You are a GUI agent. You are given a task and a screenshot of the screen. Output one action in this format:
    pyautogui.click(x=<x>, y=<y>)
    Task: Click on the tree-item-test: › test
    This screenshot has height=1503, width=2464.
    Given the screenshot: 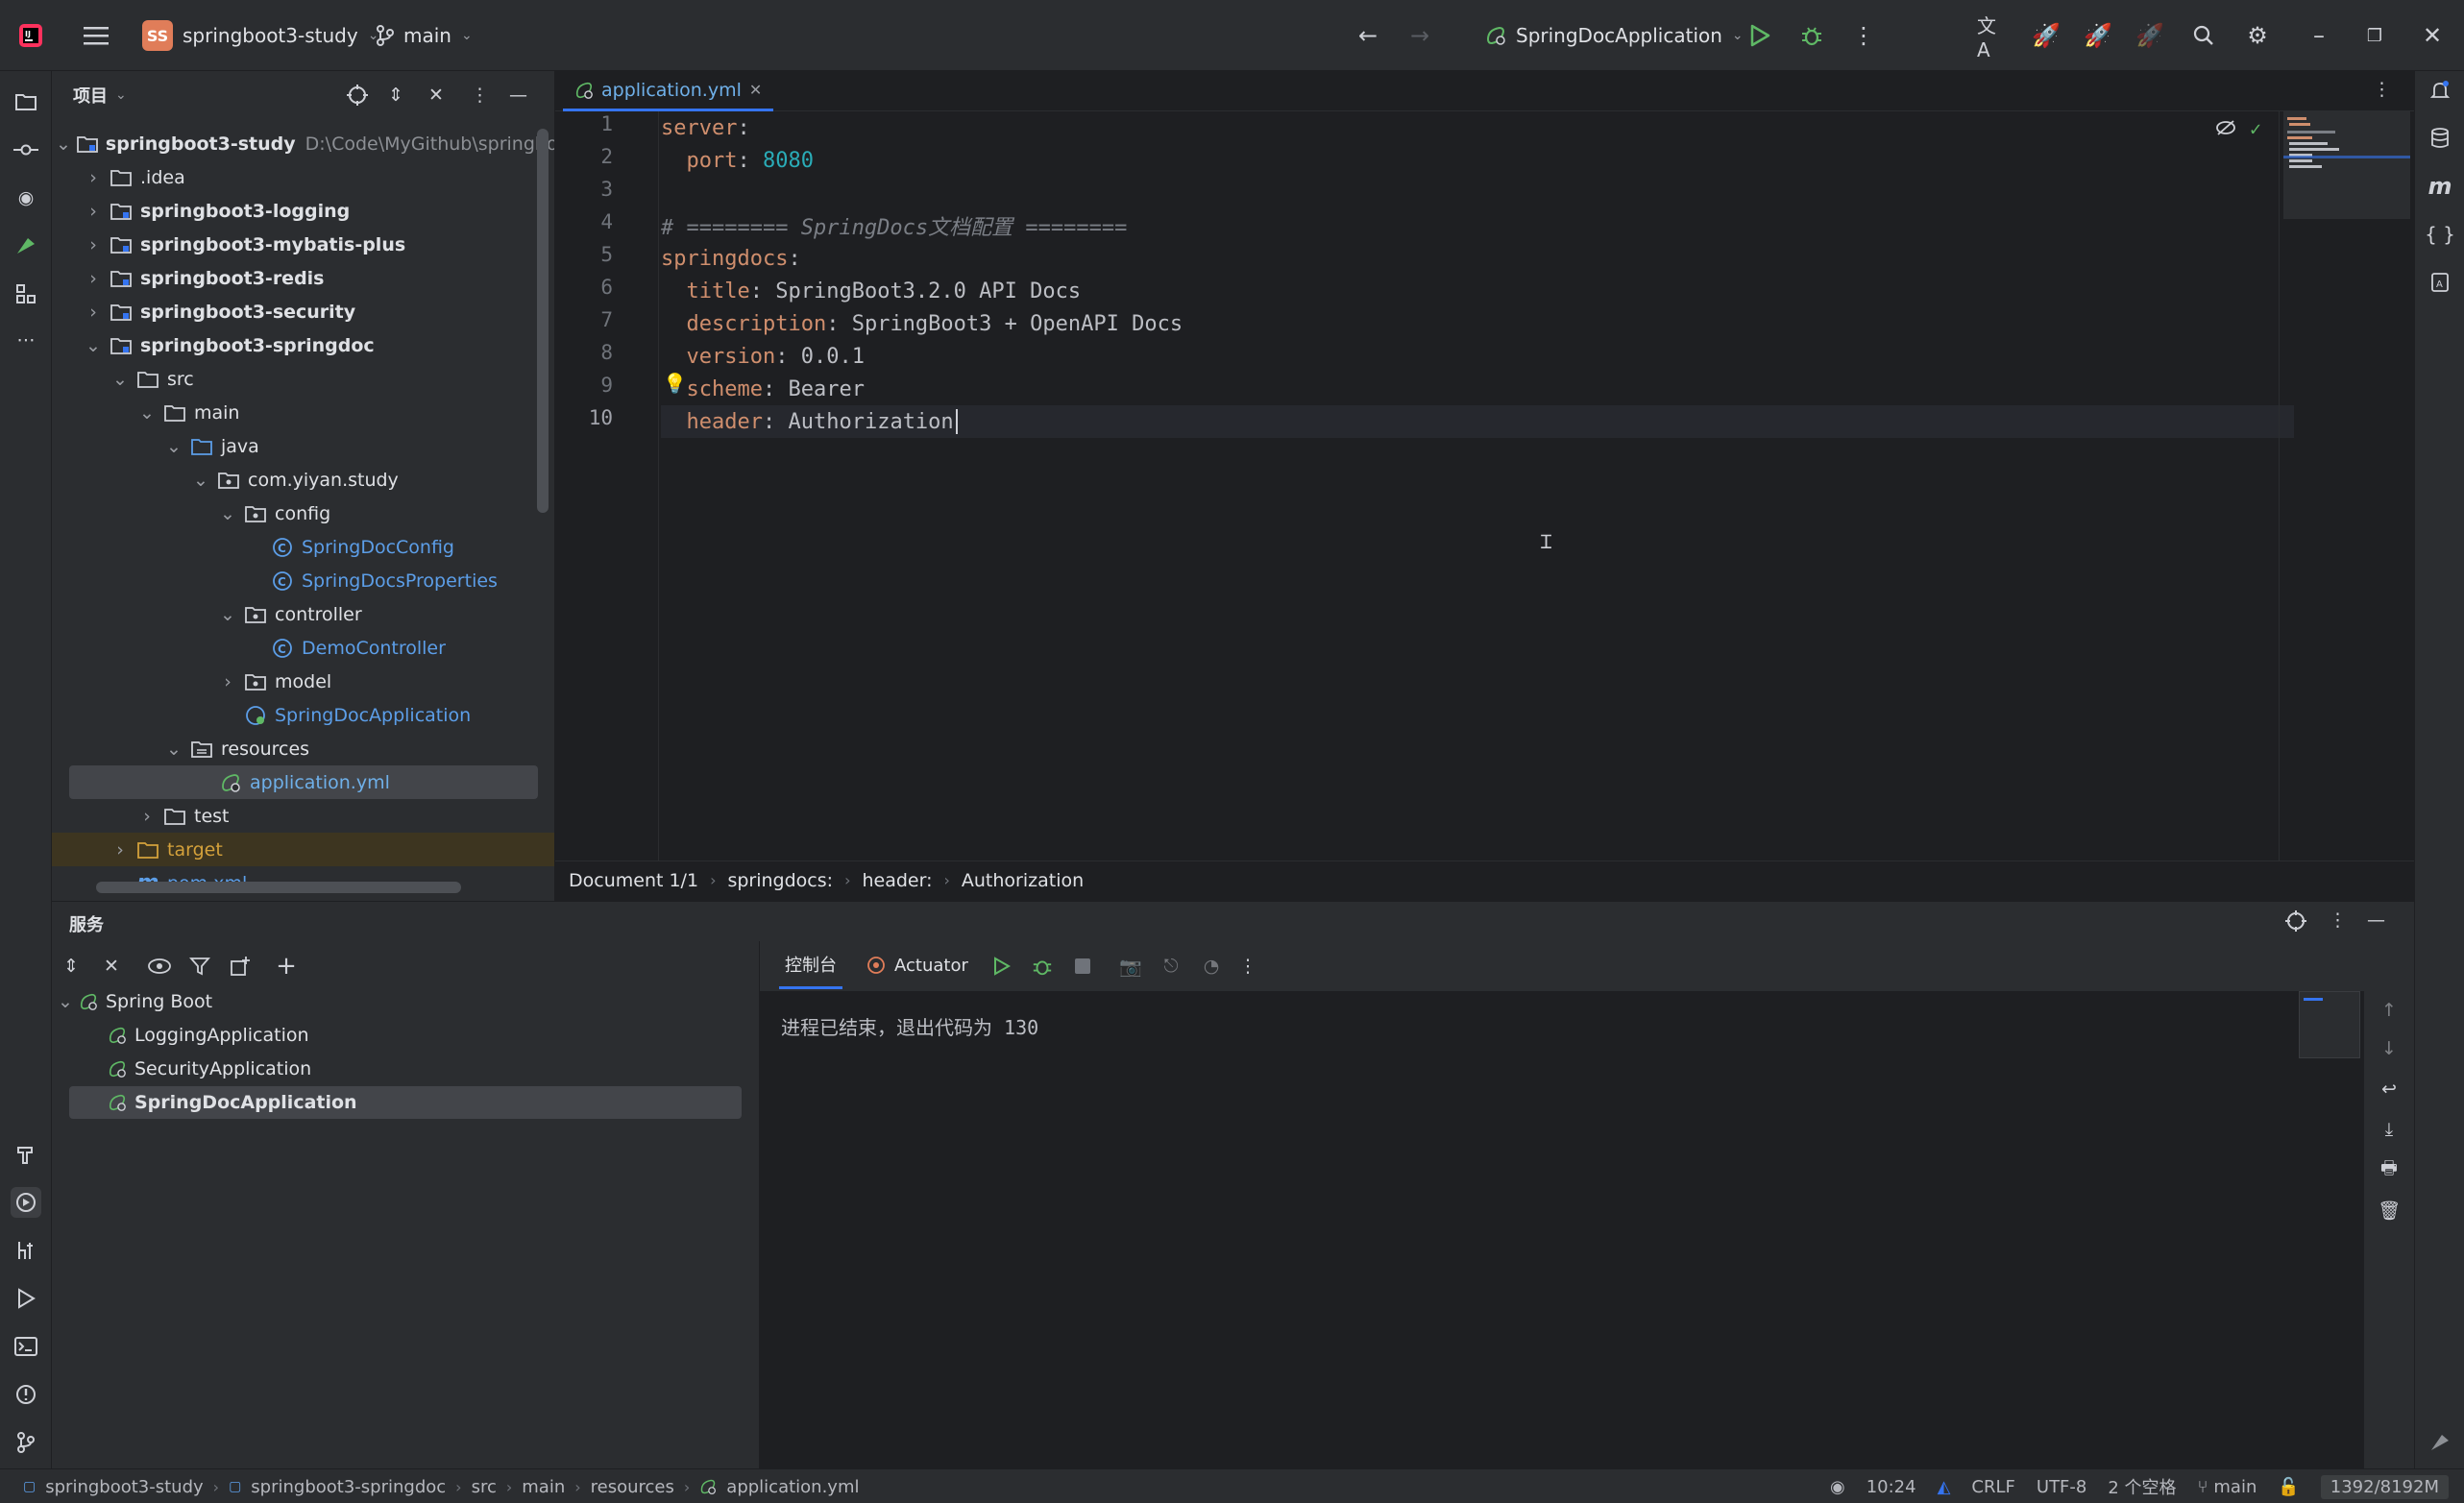 What is the action you would take?
    pyautogui.click(x=297, y=816)
    